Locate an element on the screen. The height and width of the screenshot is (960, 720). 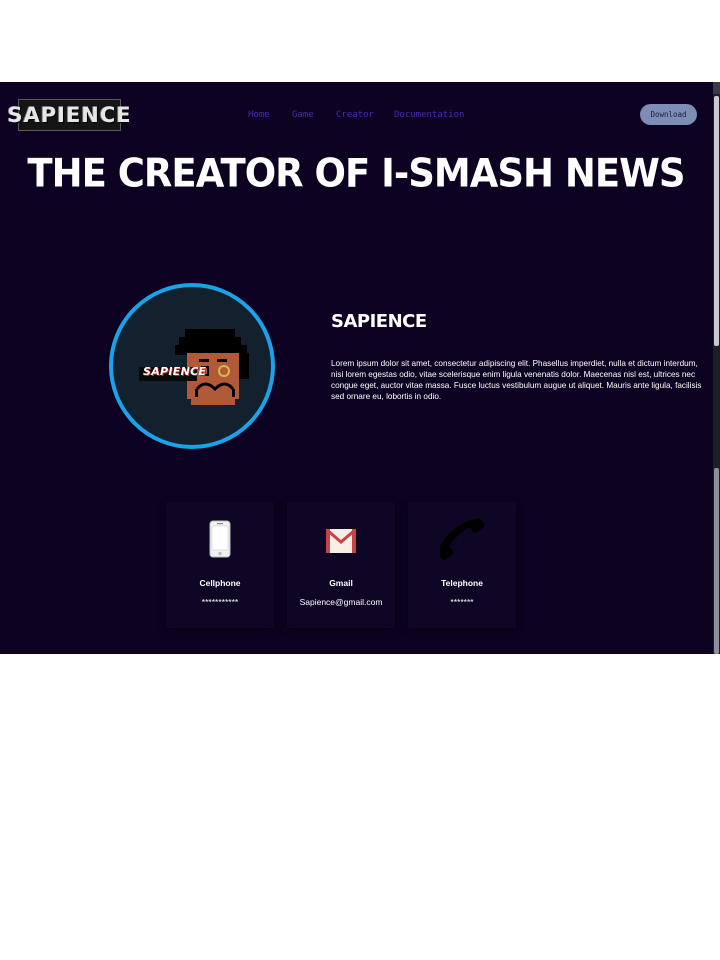
phone-icon is located at coordinates (220, 542).